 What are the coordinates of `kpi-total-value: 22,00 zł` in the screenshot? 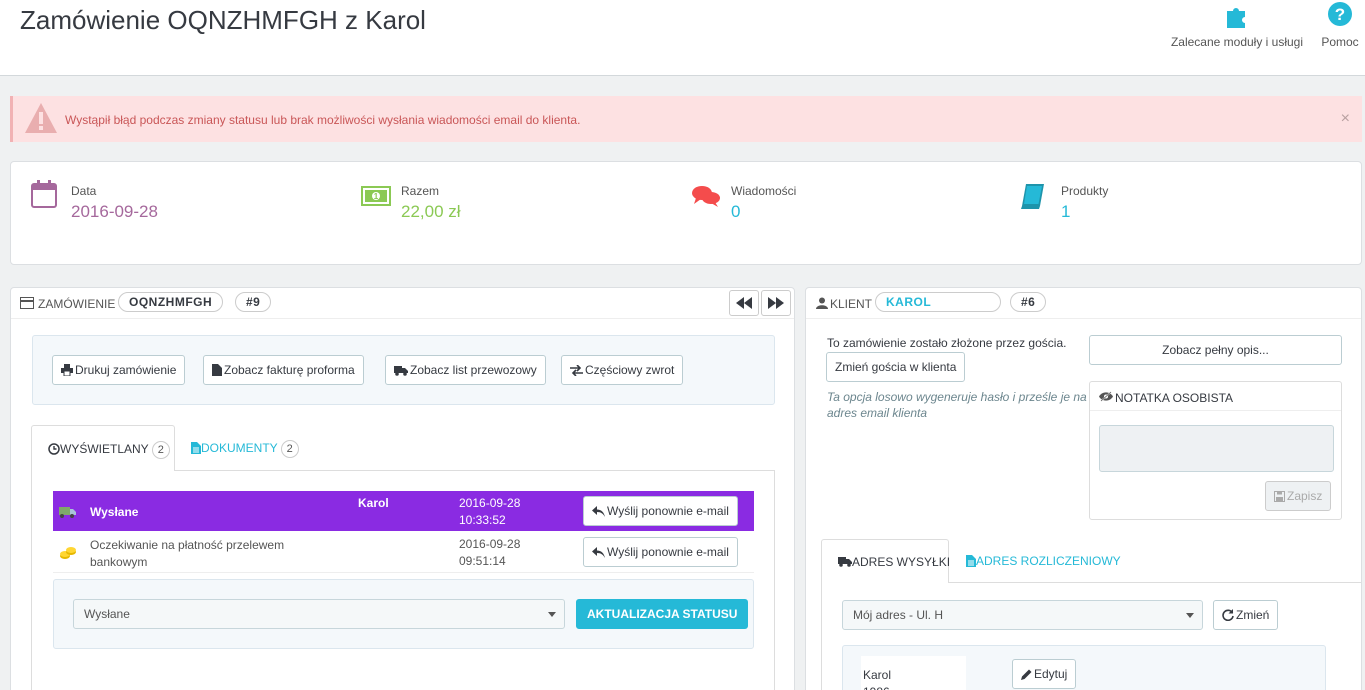 It's located at (431, 211).